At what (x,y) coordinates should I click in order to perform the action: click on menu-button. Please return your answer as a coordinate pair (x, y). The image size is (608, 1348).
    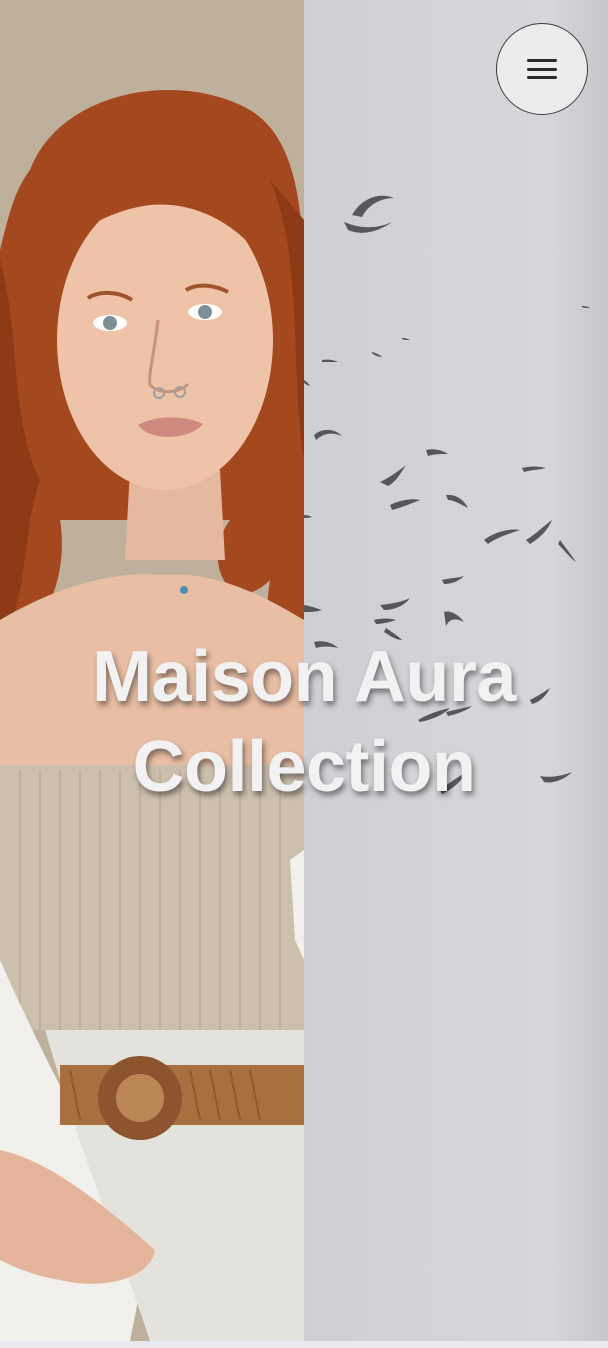
    Looking at the image, I should click on (542, 69).